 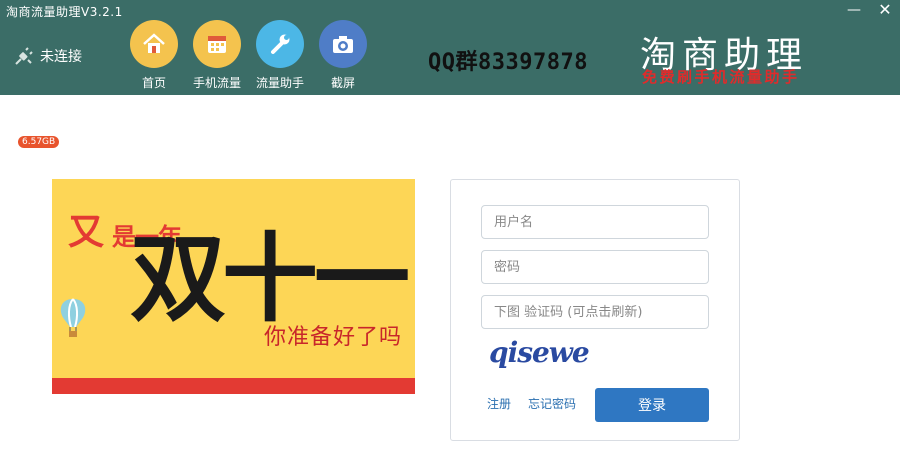 I want to click on banner-footer-stripe, so click(x=233, y=386).